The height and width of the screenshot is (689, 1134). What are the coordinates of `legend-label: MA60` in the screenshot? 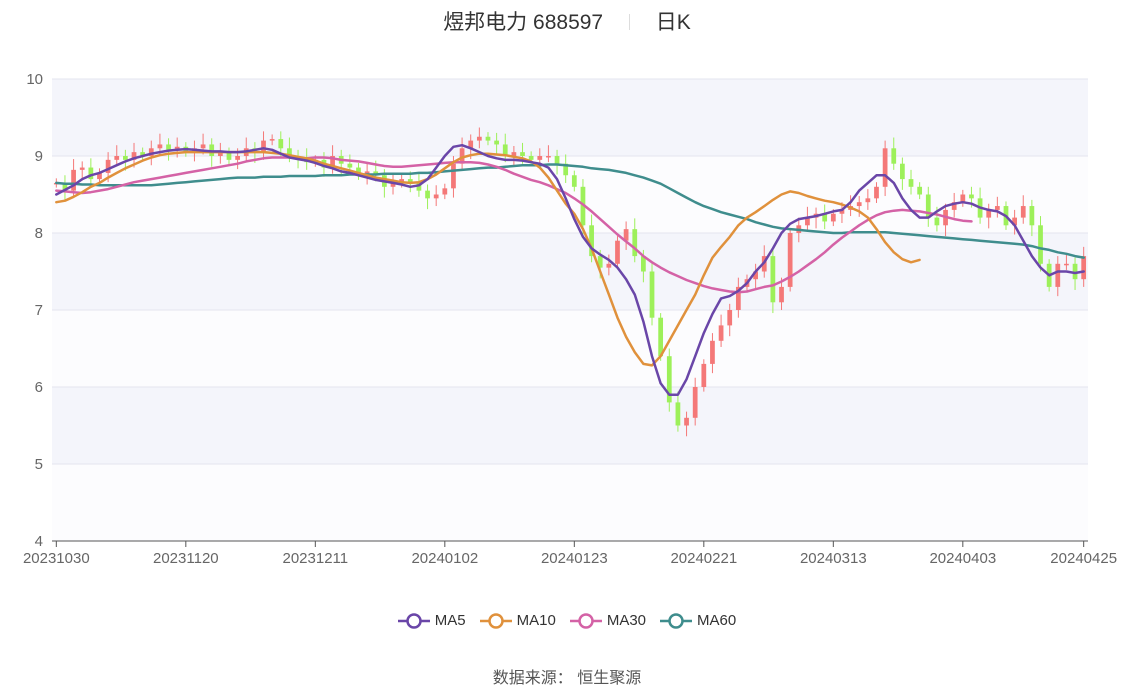 It's located at (717, 620).